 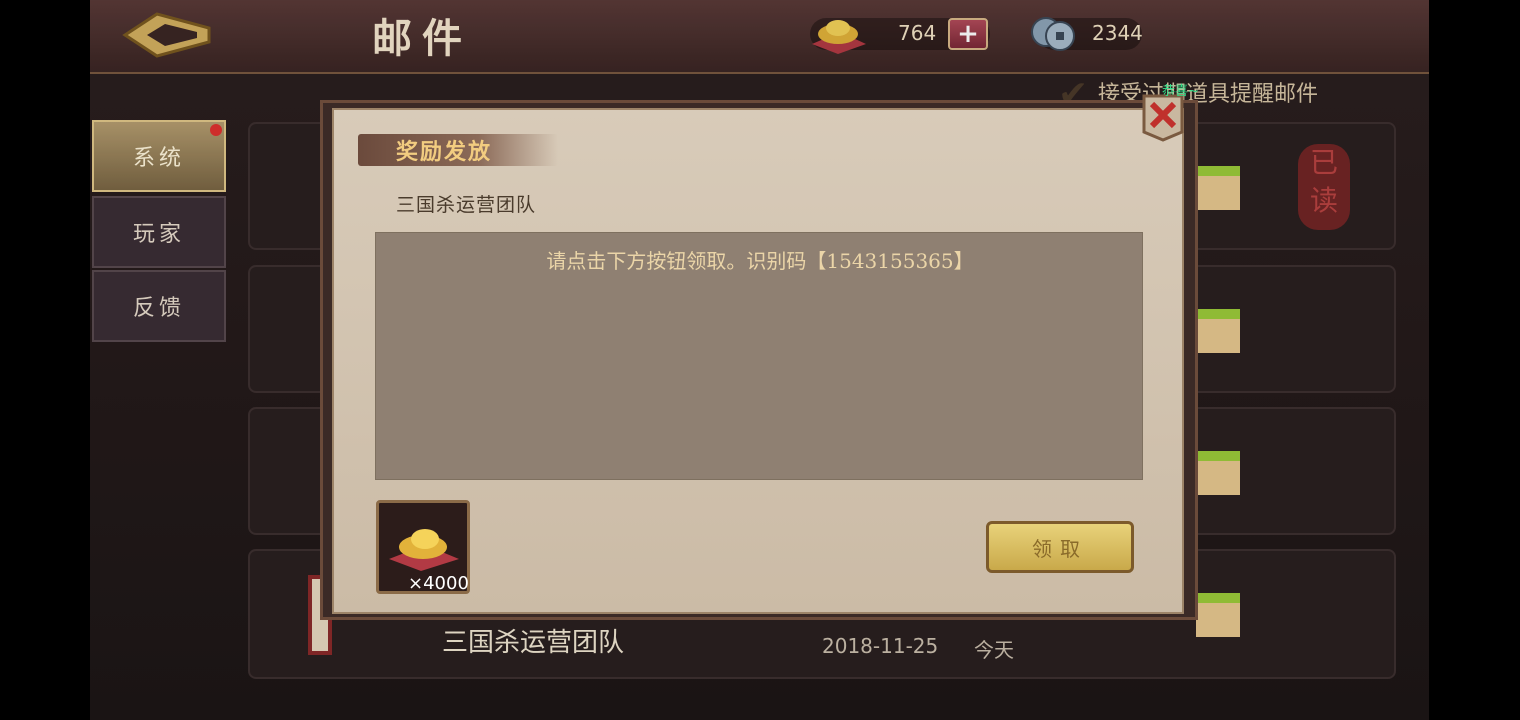 I want to click on gold-ingot-icon, so click(x=424, y=550).